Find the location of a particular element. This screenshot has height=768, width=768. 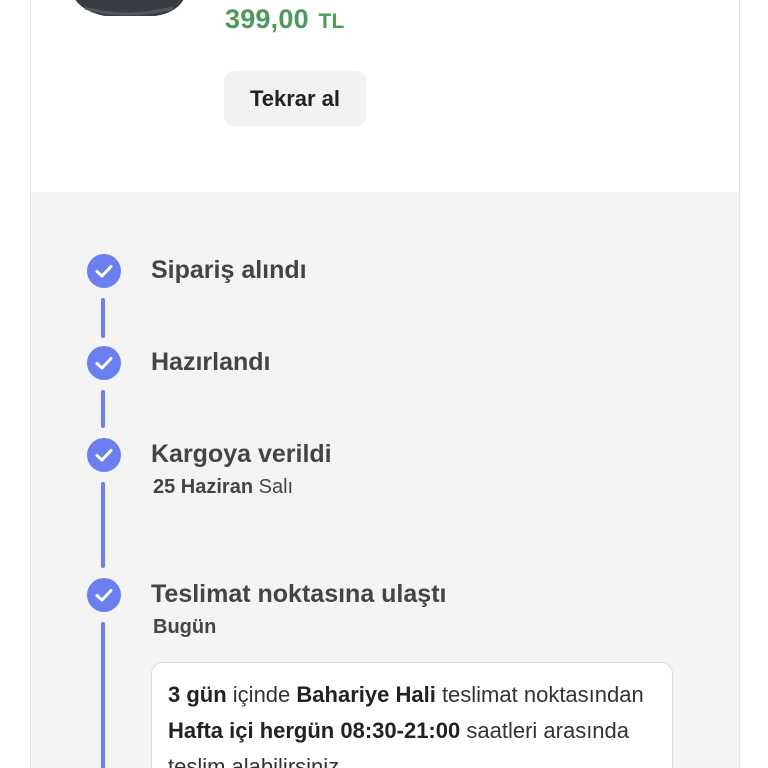

pickup-point-name: Bahariye Hali is located at coordinates (366, 694).